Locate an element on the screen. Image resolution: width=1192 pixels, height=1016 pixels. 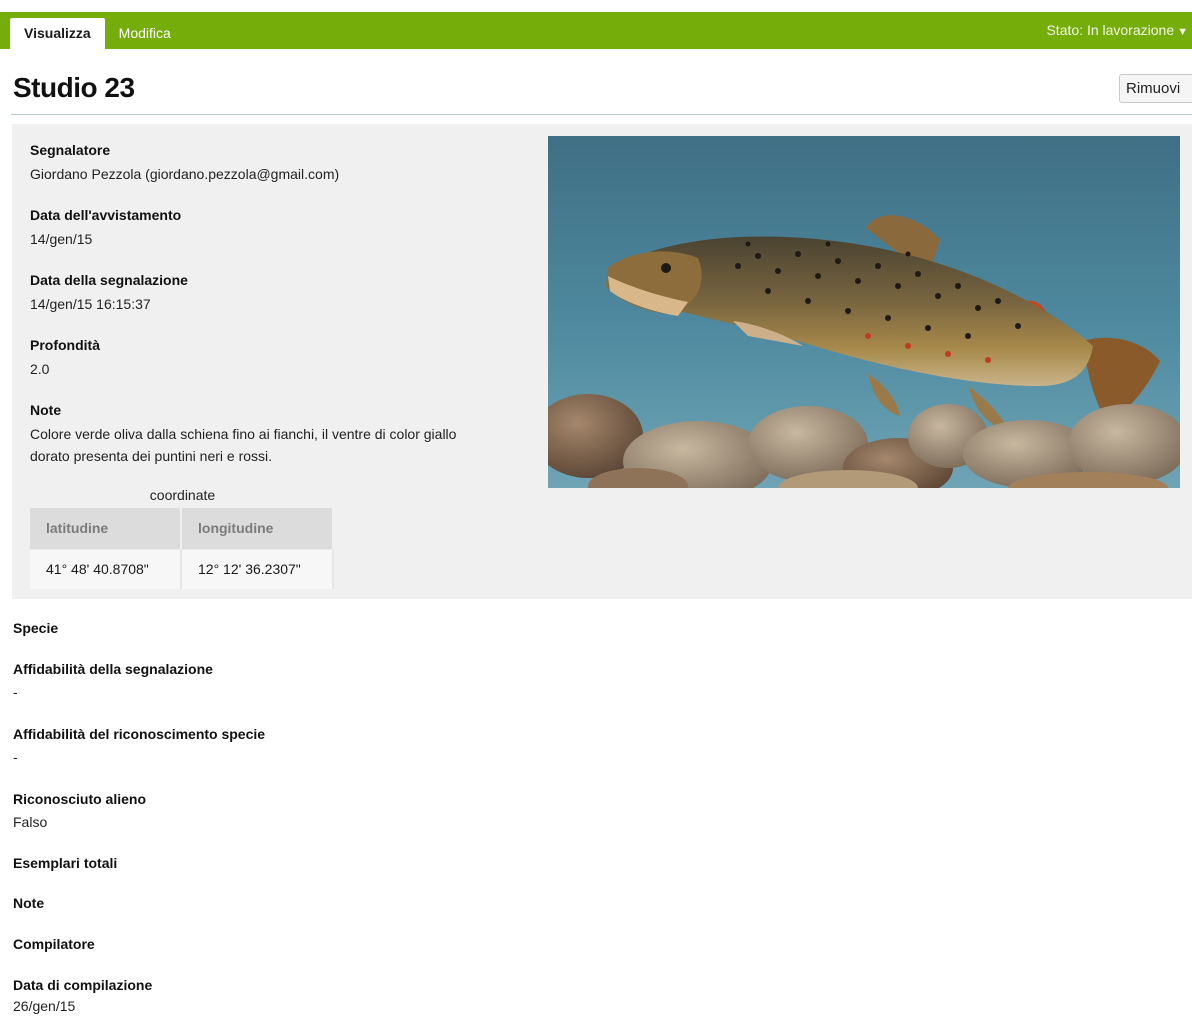
total-specimens-field: Esemplari totali is located at coordinates (65, 863).